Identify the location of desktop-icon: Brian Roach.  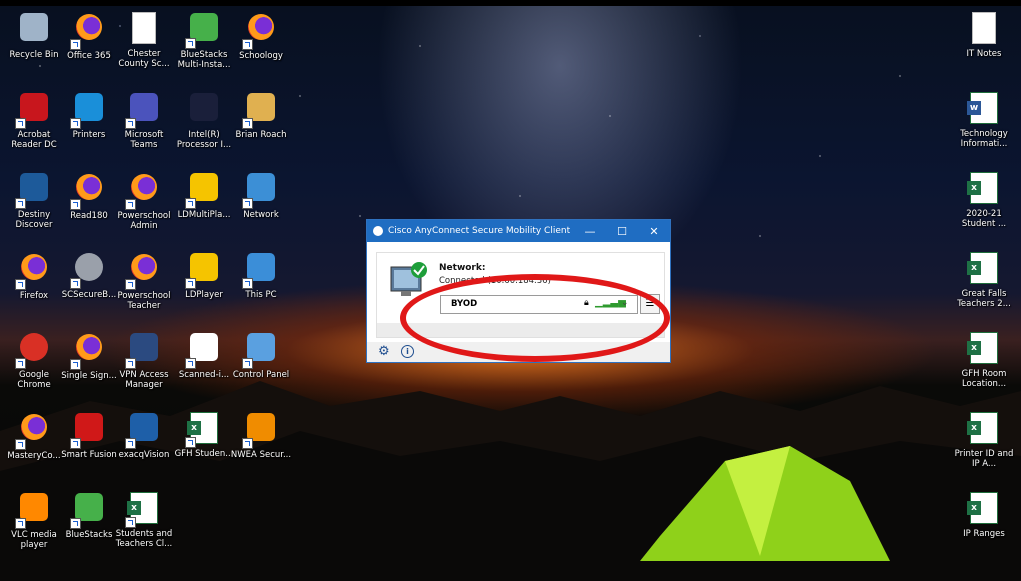
(261, 115).